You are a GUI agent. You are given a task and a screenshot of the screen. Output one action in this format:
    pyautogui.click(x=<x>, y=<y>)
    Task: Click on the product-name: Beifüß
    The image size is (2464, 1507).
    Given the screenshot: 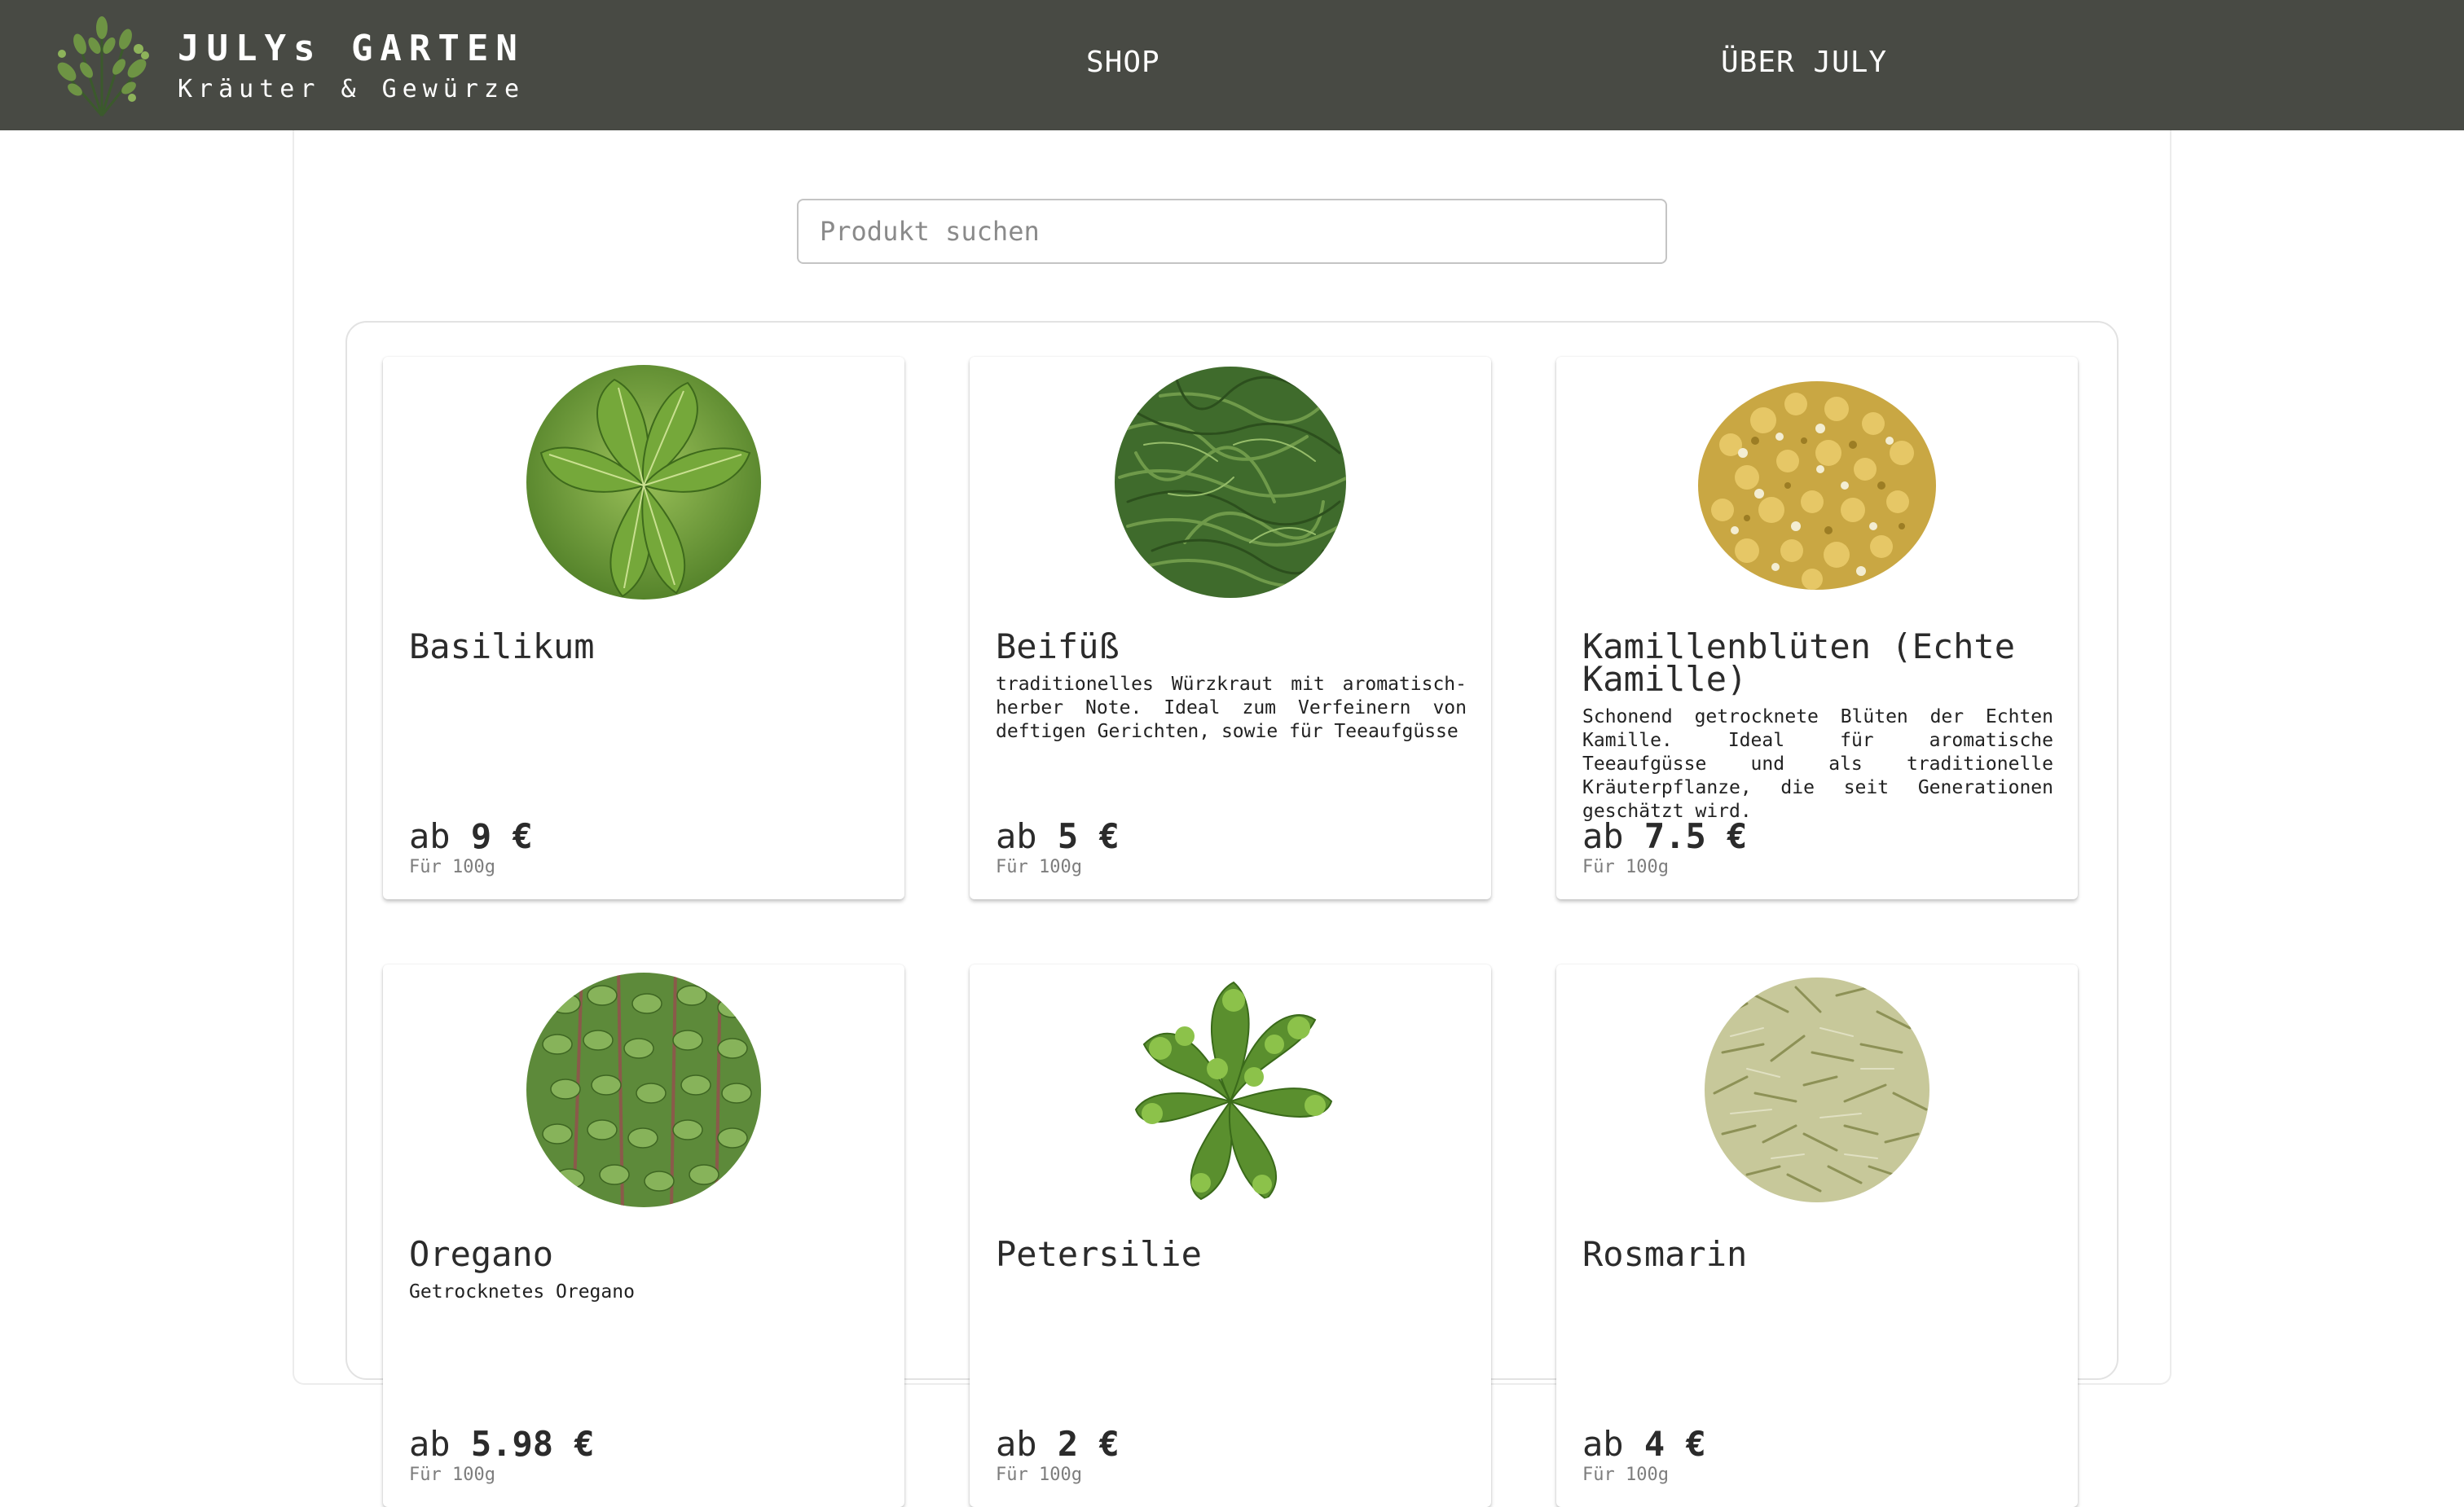 What is the action you would take?
    pyautogui.click(x=1058, y=646)
    